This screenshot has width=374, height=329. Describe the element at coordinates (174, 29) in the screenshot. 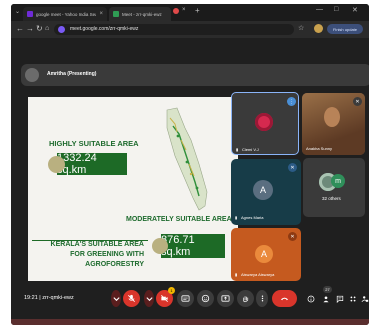

I see `address-bar: meet.google.com/zrr-qmki-ewz` at that location.